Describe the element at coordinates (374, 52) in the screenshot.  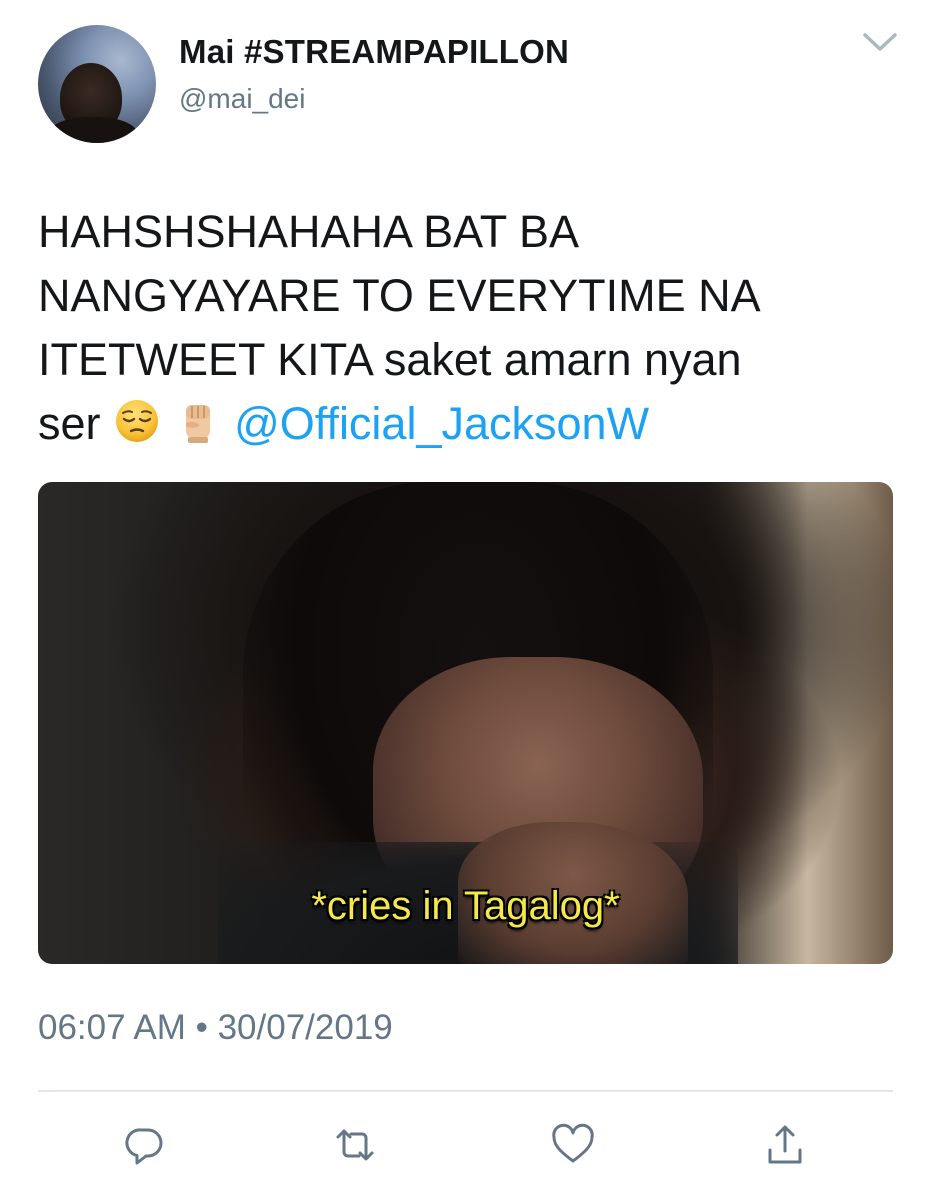
I see `author-display-name: Mai #STREAMPAPILLON` at that location.